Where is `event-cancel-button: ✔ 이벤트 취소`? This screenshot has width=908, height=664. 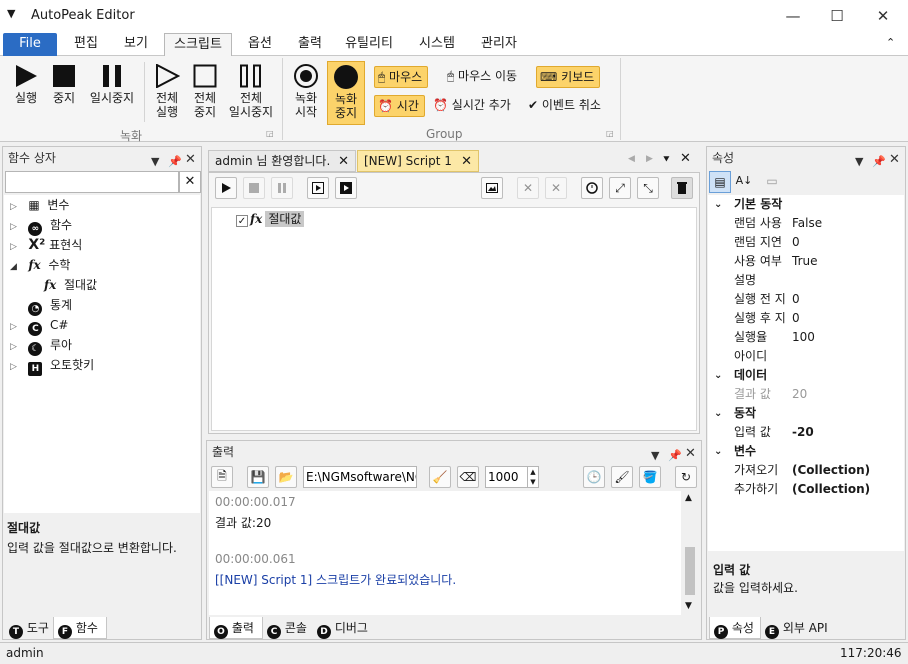 event-cancel-button: ✔ 이벤트 취소 is located at coordinates (565, 106).